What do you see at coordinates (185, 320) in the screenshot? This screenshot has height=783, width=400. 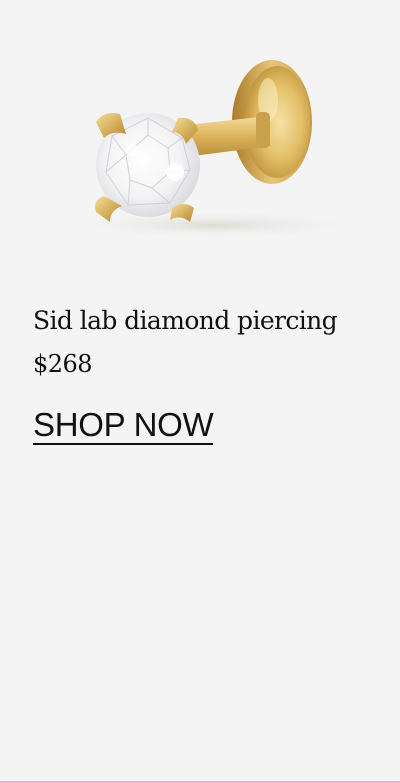 I see `product-name: Sid lab diamond piercing` at bounding box center [185, 320].